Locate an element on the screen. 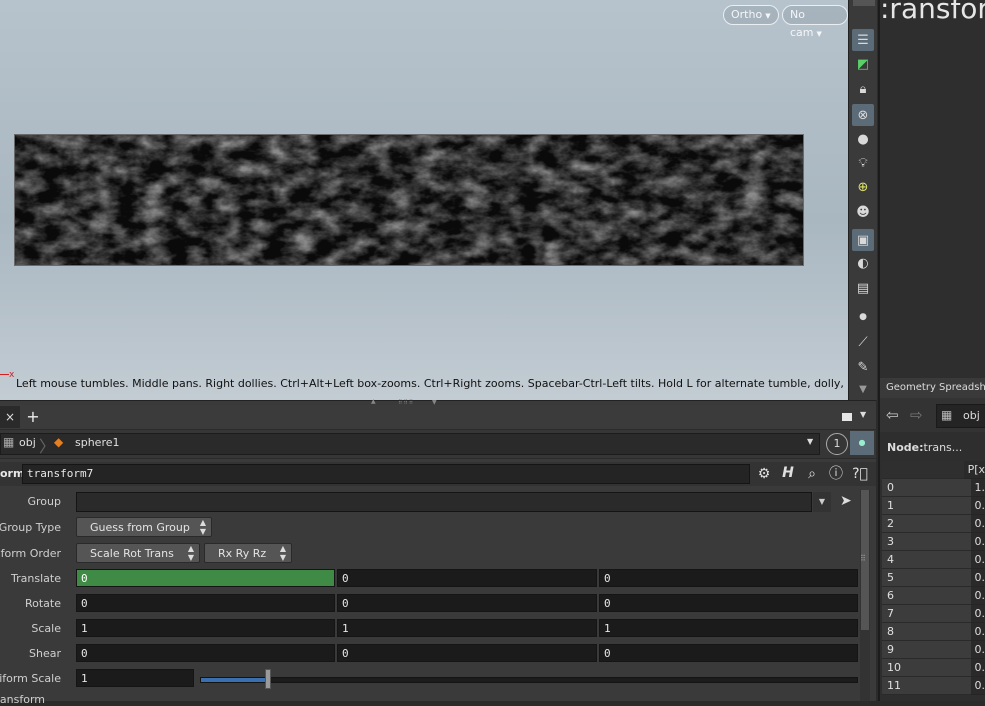 This screenshot has width=985, height=706. close-view-icon: ⊗ is located at coordinates (863, 115).